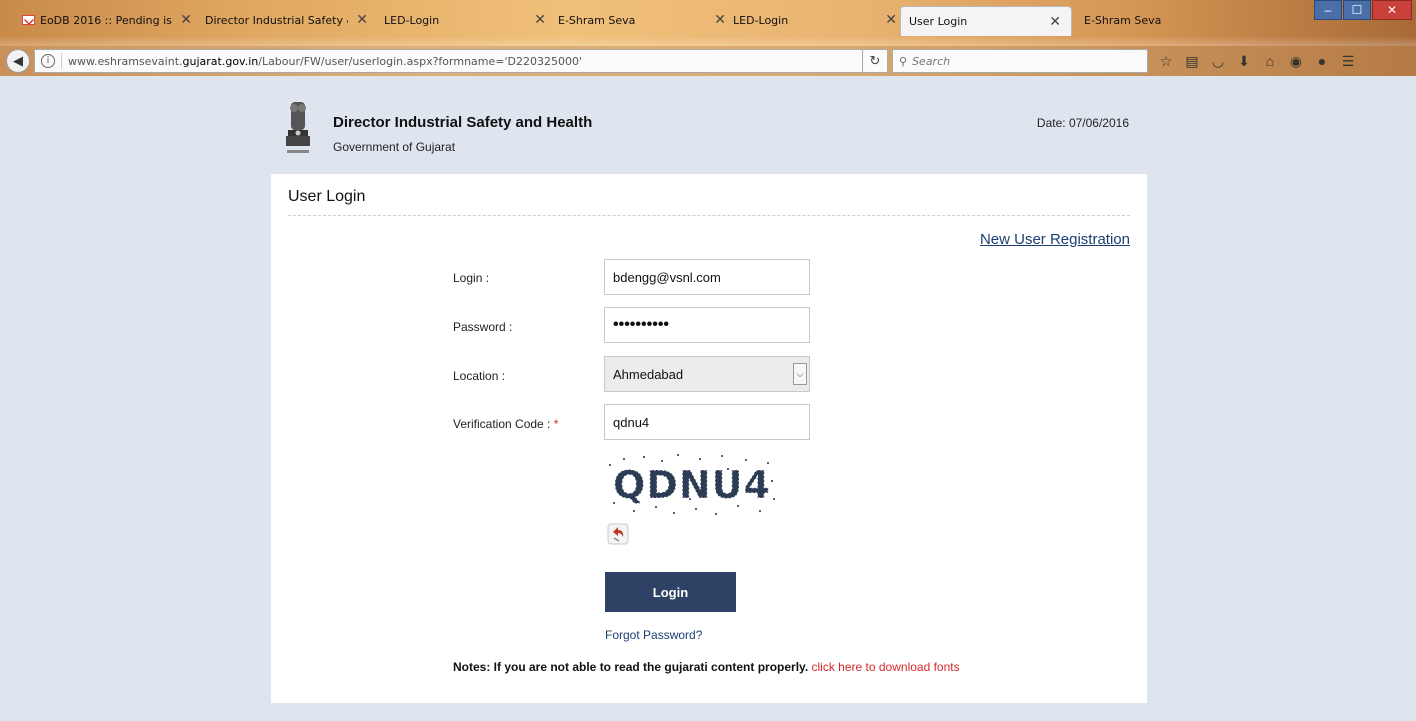 Image resolution: width=1416 pixels, height=721 pixels. I want to click on url-separator, so click(61, 61).